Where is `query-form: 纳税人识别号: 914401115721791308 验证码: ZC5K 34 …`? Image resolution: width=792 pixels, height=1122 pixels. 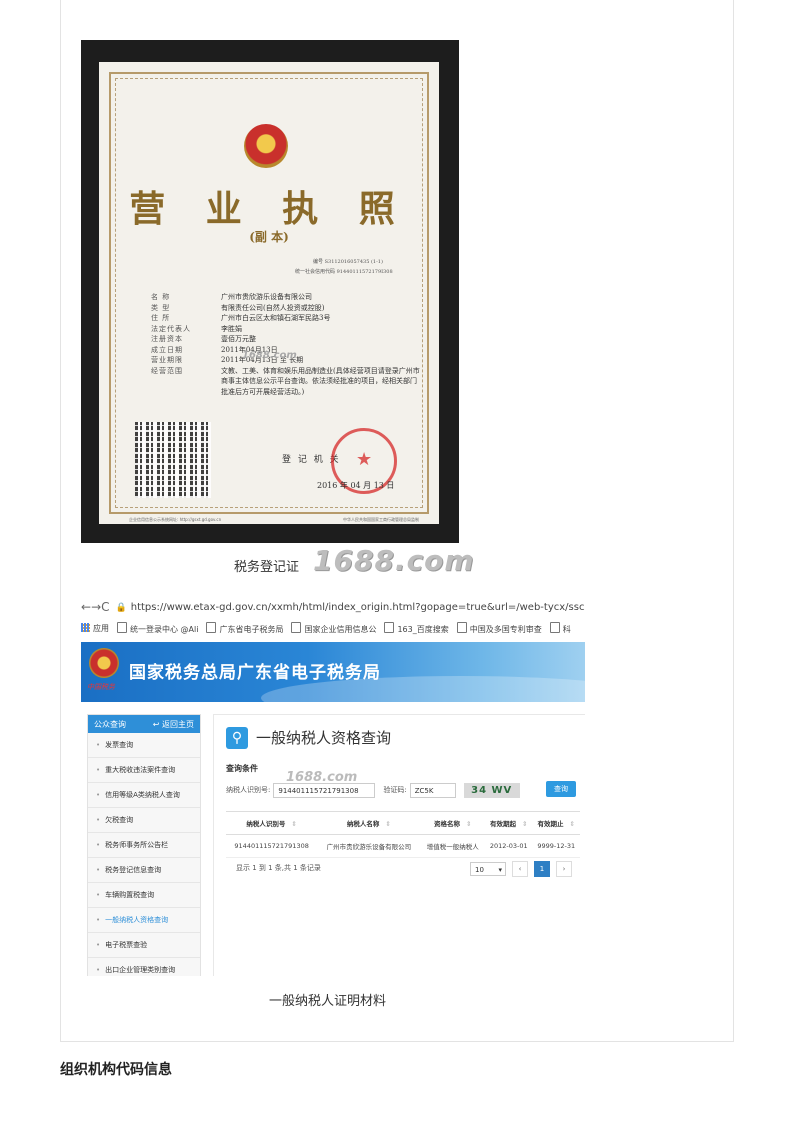
query-form: 纳税人识别号: 914401115721791308 验证码: ZC5K 34 … is located at coordinates (404, 790).